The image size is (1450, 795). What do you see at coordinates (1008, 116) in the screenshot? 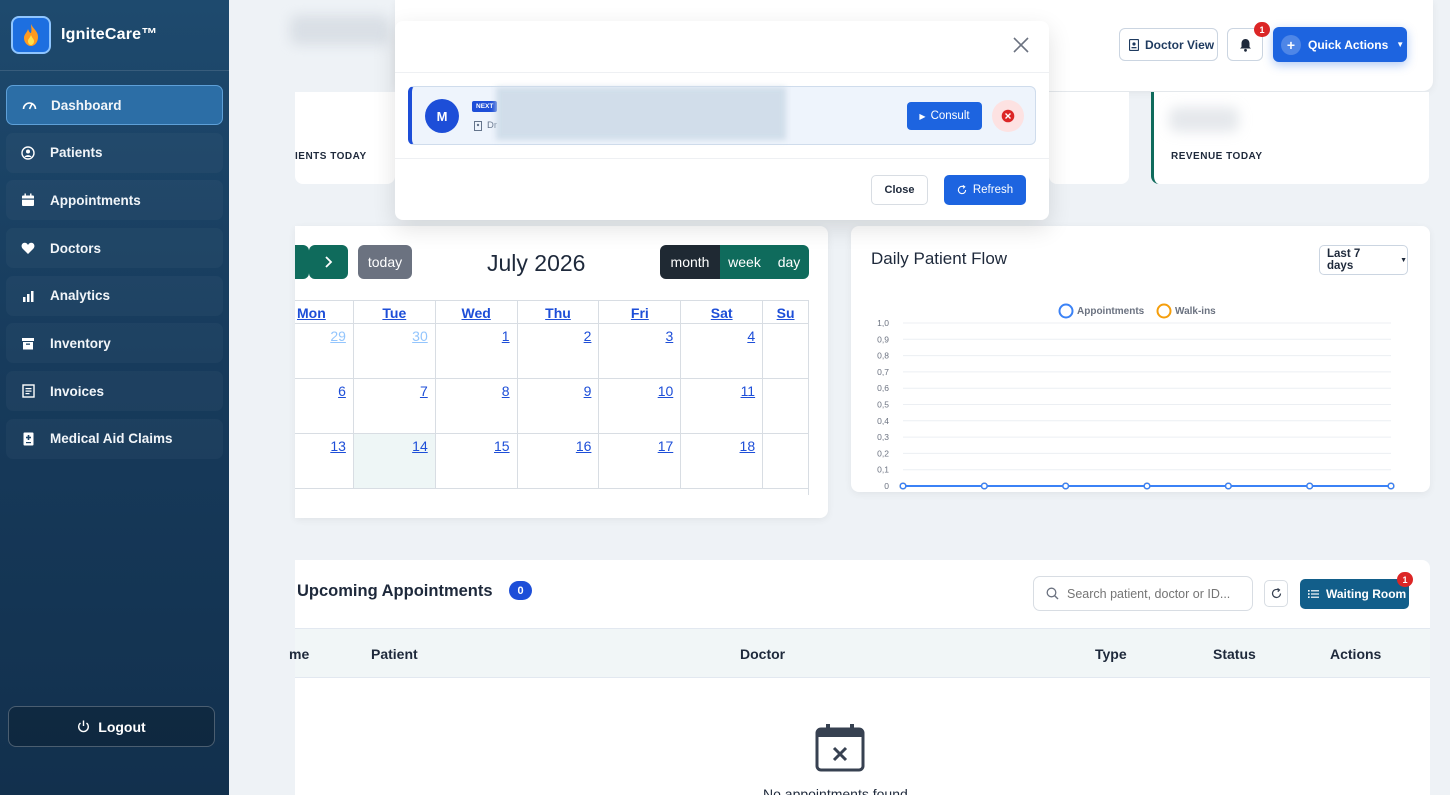
I see `remove-button` at bounding box center [1008, 116].